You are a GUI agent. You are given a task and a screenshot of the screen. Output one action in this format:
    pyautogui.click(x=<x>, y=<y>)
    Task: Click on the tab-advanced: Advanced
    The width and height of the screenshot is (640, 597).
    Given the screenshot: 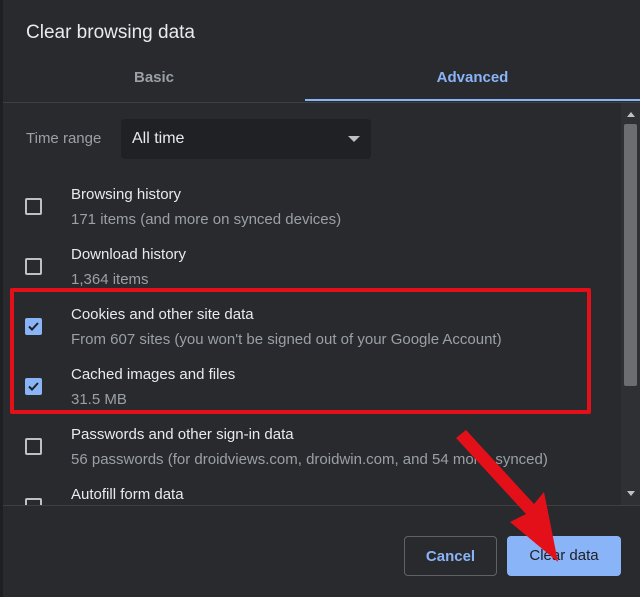 What is the action you would take?
    pyautogui.click(x=472, y=80)
    